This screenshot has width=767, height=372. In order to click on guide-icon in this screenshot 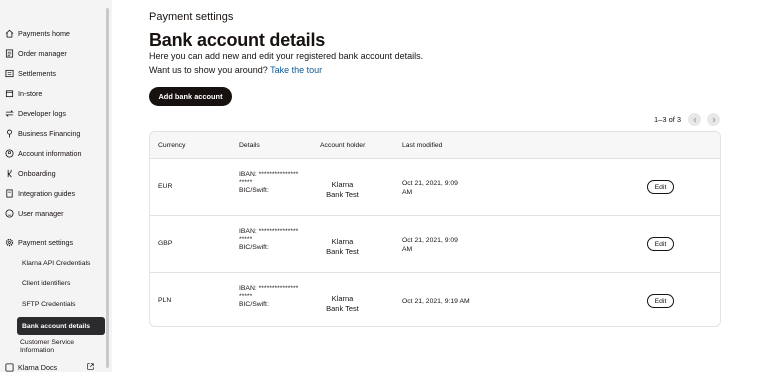, I will do `click(9, 193)`.